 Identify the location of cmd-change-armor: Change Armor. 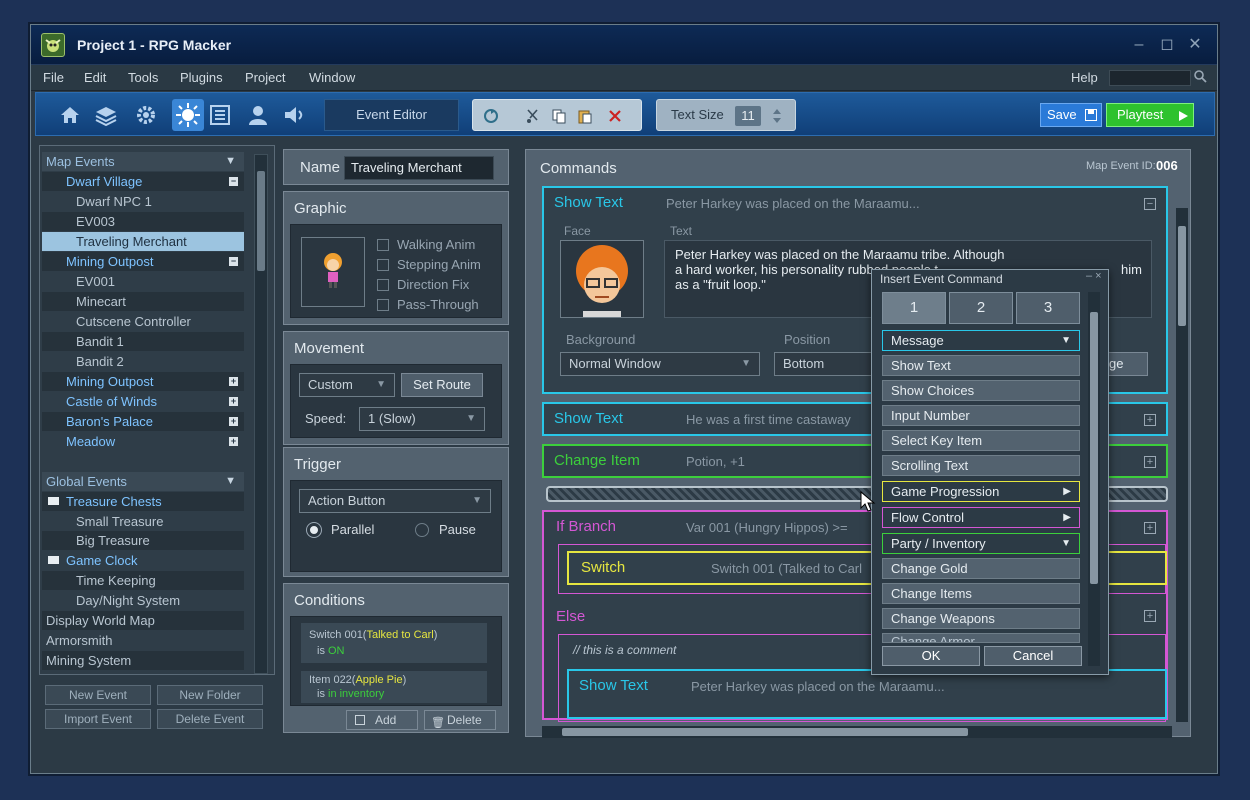
(981, 638).